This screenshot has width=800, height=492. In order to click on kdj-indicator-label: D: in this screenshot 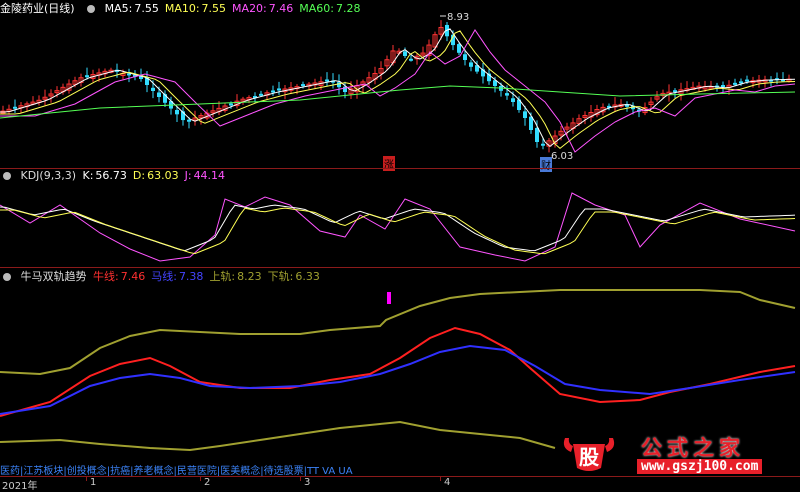, I will do `click(139, 175)`.